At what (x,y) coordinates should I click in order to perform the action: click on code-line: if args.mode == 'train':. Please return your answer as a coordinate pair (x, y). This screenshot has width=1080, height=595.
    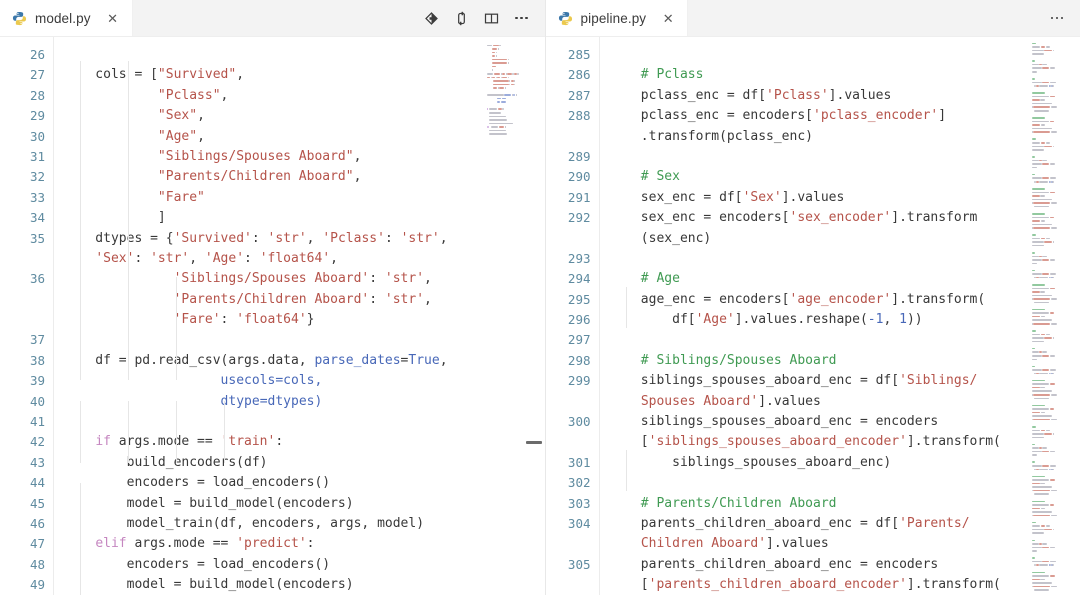
    Looking at the image, I should click on (273, 442).